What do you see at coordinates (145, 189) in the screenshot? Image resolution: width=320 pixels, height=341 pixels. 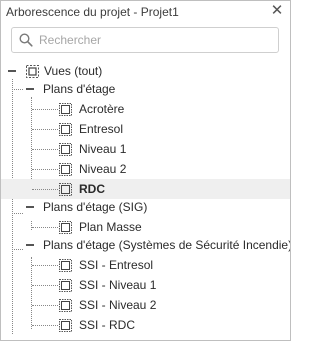 I see `tree-view-item: RDC` at bounding box center [145, 189].